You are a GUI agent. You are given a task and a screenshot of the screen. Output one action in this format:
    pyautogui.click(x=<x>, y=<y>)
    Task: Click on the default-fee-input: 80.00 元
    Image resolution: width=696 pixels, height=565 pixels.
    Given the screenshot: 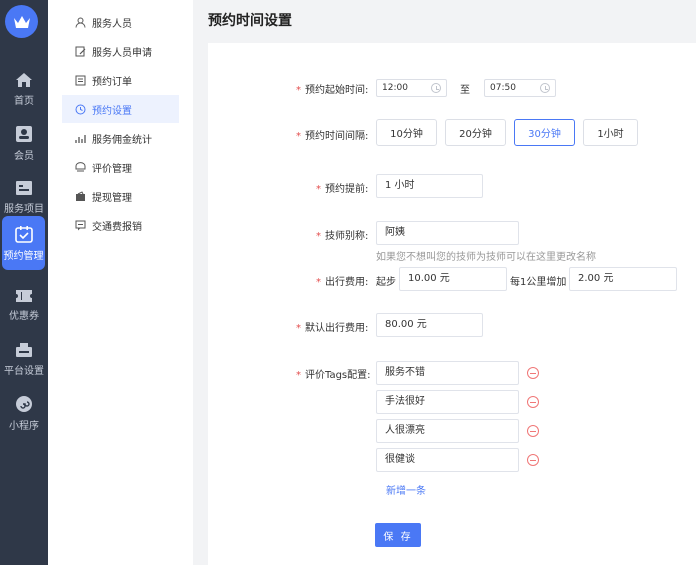 What is the action you would take?
    pyautogui.click(x=429, y=325)
    